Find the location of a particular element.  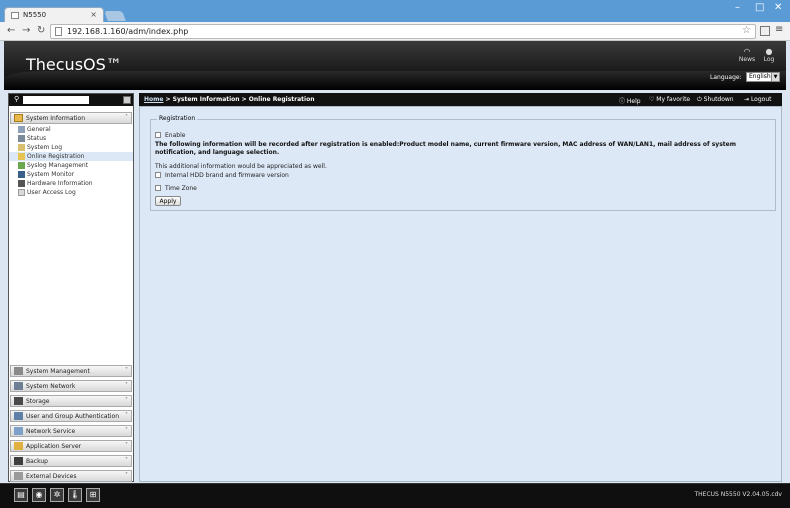

back-icon: ← is located at coordinates (11, 30).